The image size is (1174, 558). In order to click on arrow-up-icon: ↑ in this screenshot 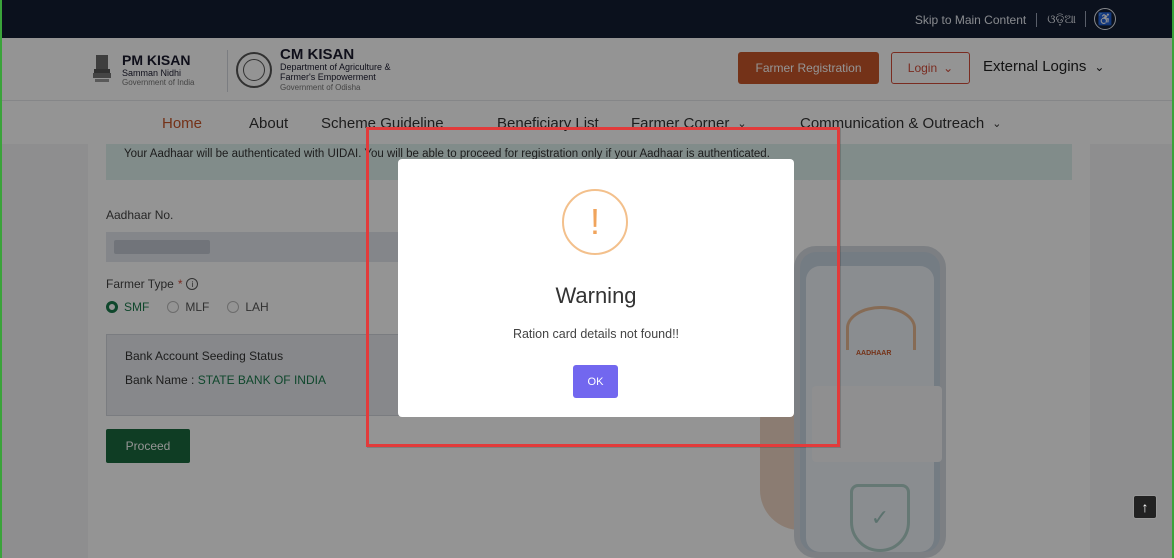, I will do `click(1145, 507)`.